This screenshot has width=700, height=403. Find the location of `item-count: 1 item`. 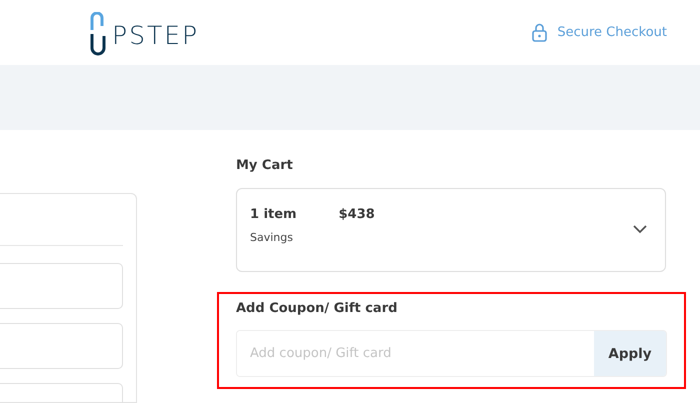

item-count: 1 item is located at coordinates (273, 214).